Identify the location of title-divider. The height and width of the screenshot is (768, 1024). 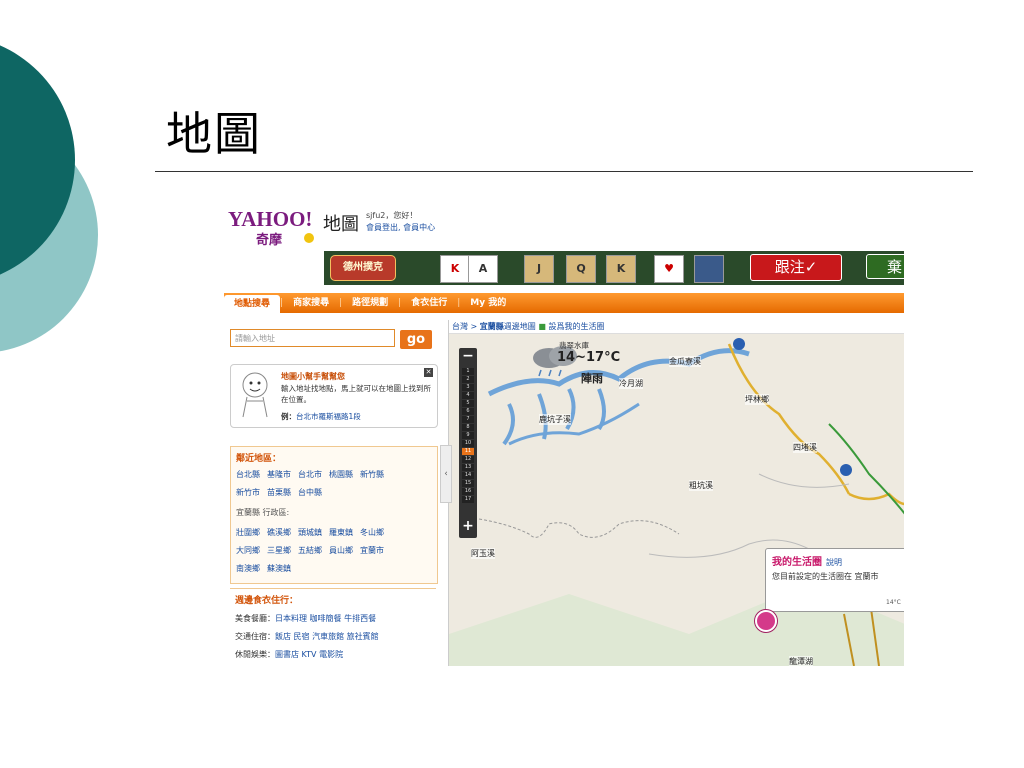
(564, 171).